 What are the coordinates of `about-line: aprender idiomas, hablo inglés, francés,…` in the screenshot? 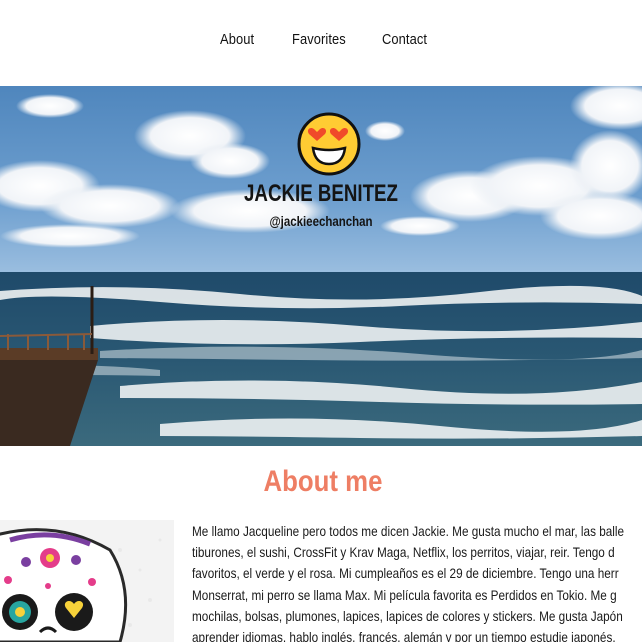 It's located at (404, 635).